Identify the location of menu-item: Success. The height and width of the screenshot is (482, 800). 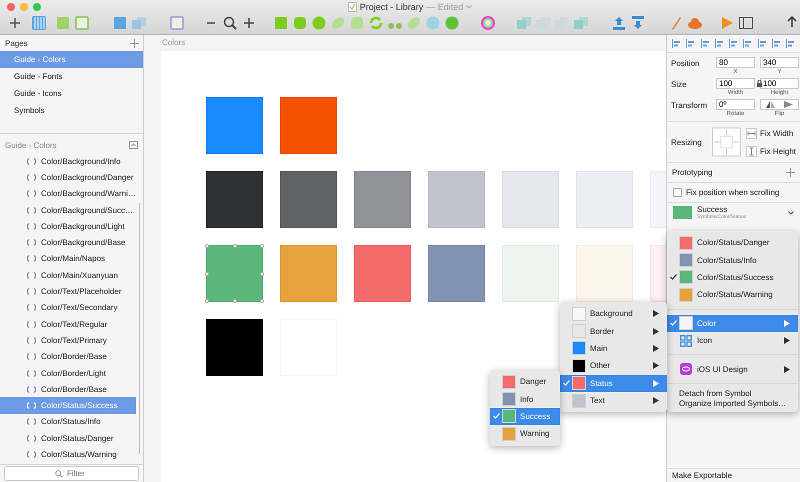
(525, 417).